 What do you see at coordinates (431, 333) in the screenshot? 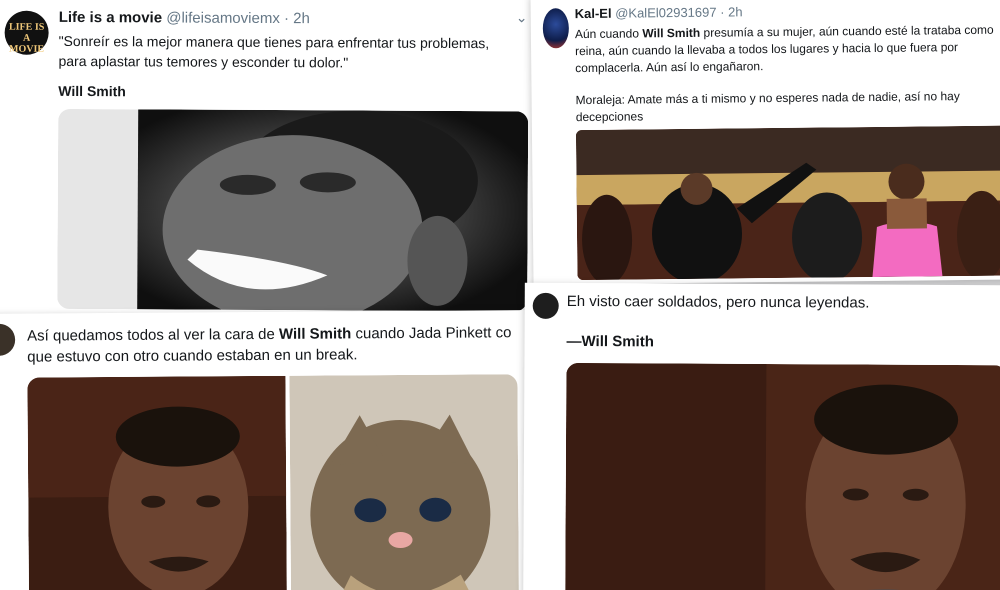
I see `tweet-text-part: cuando Jada Pinkett co` at bounding box center [431, 333].